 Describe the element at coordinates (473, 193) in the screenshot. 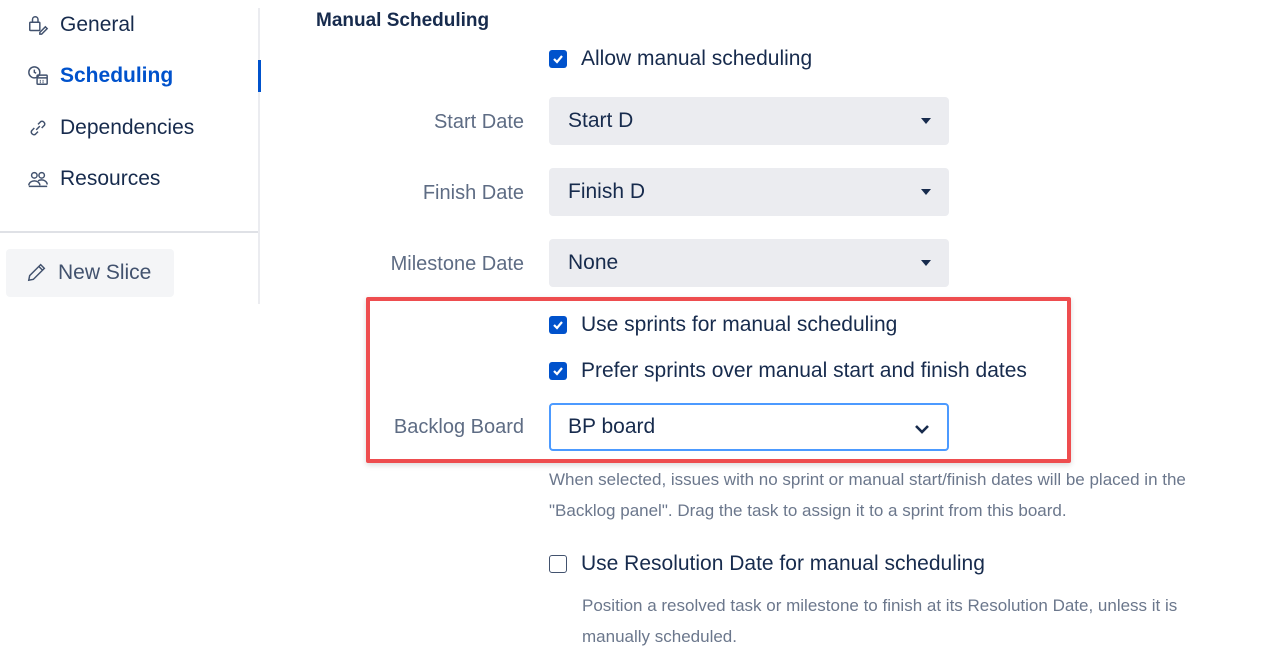

I see `finish-date-label: Finish Date` at that location.